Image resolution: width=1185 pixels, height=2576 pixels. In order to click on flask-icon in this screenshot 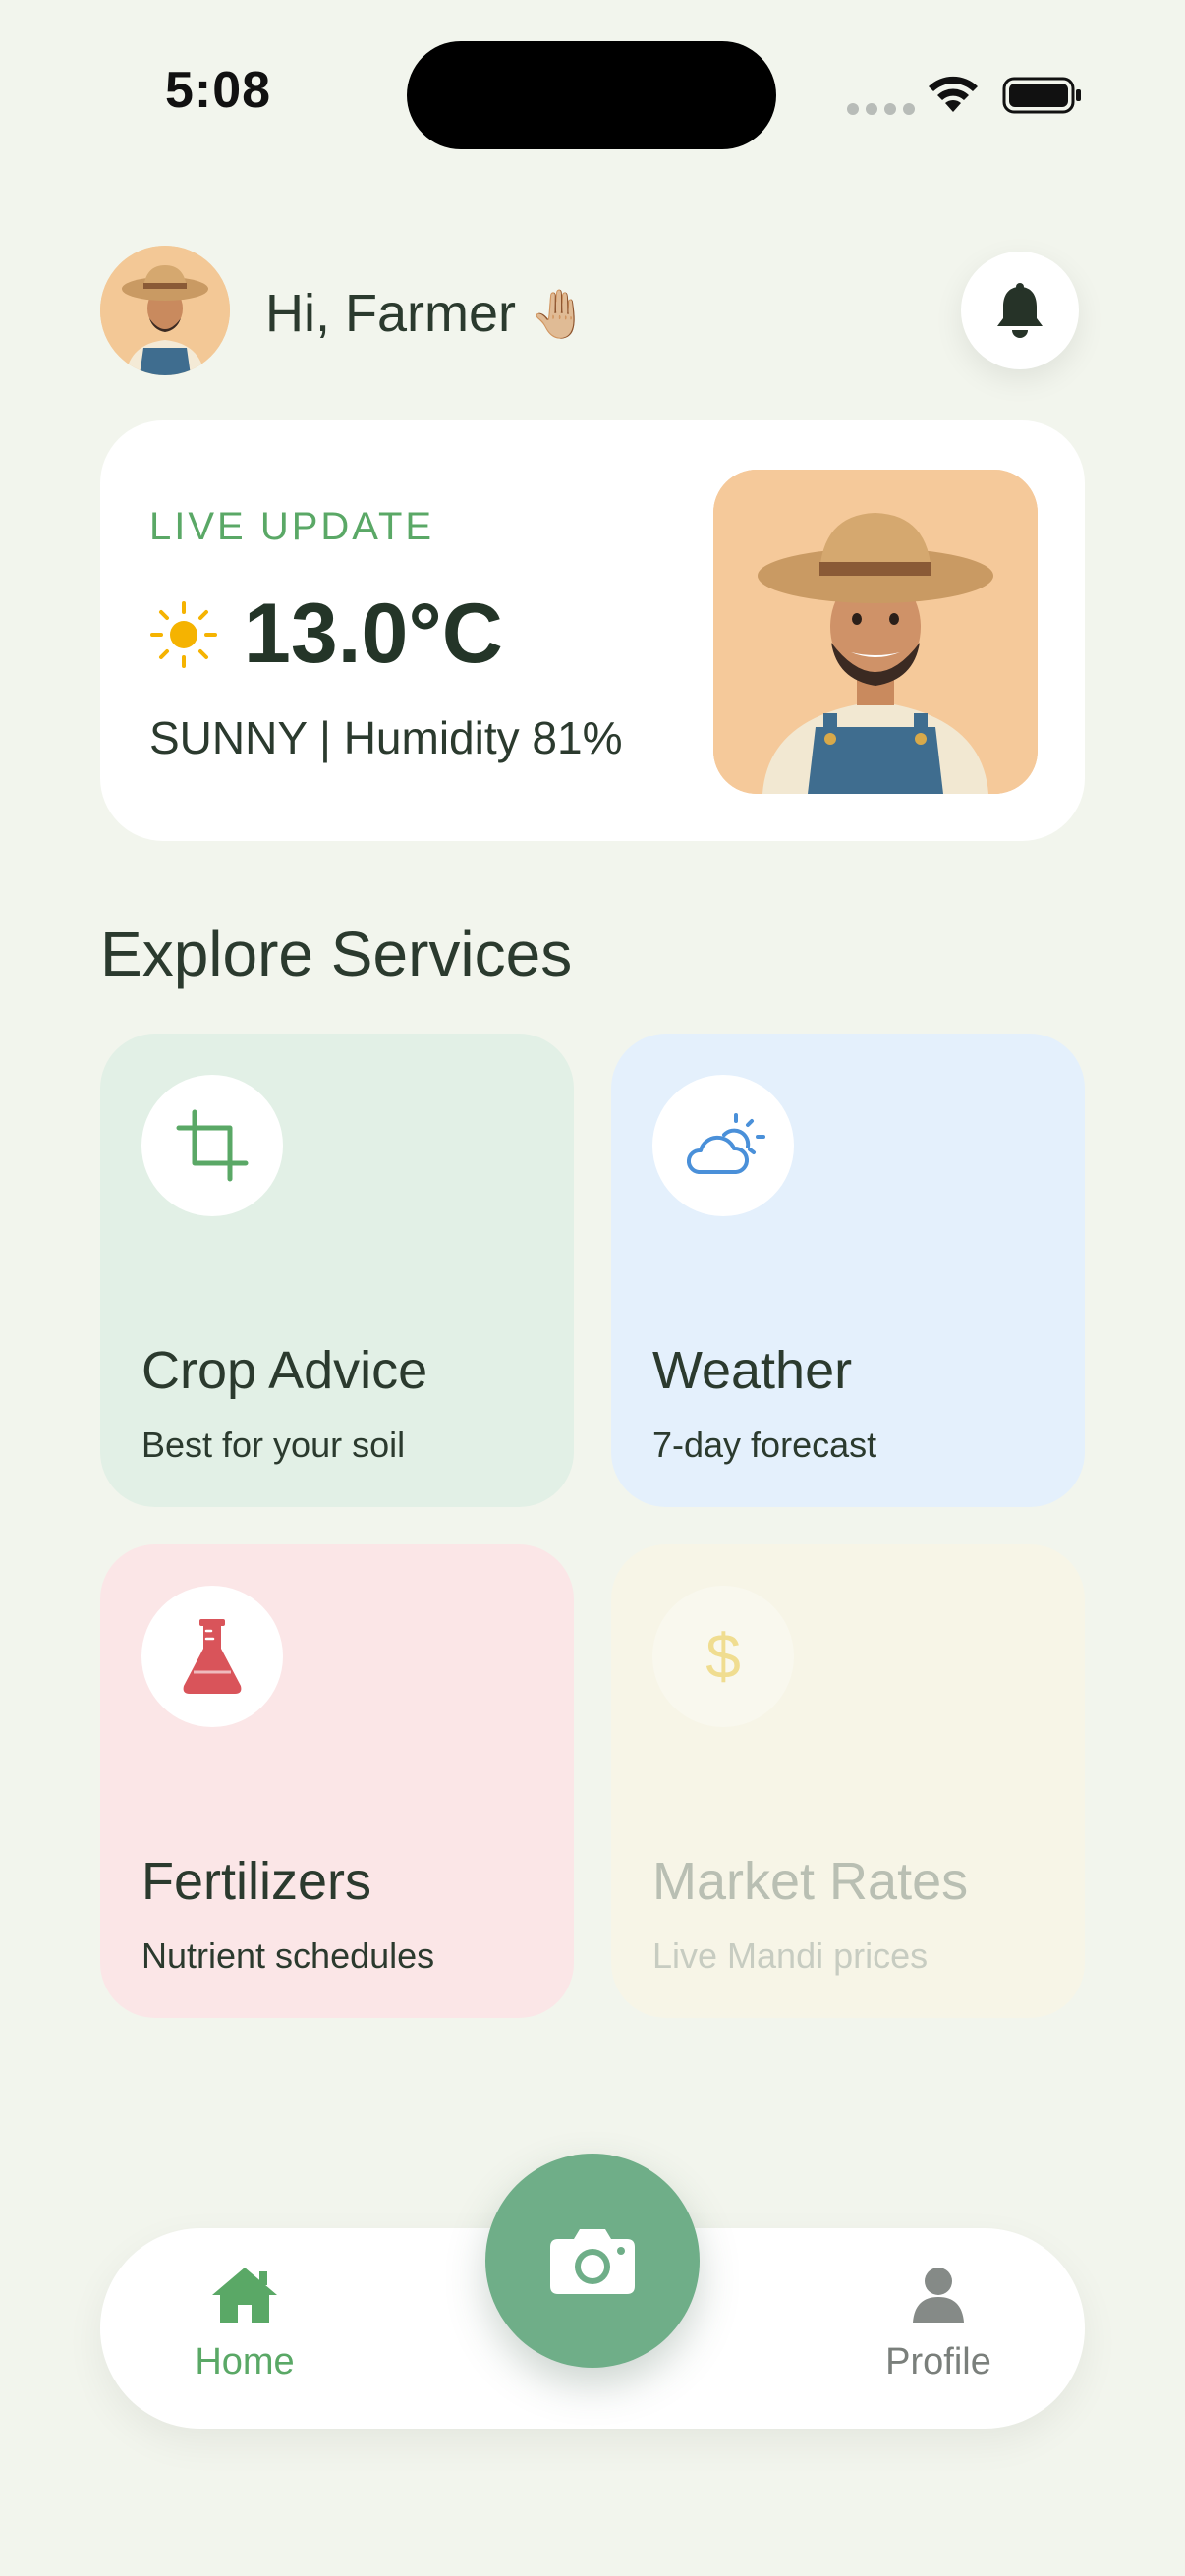, I will do `click(213, 1656)`.